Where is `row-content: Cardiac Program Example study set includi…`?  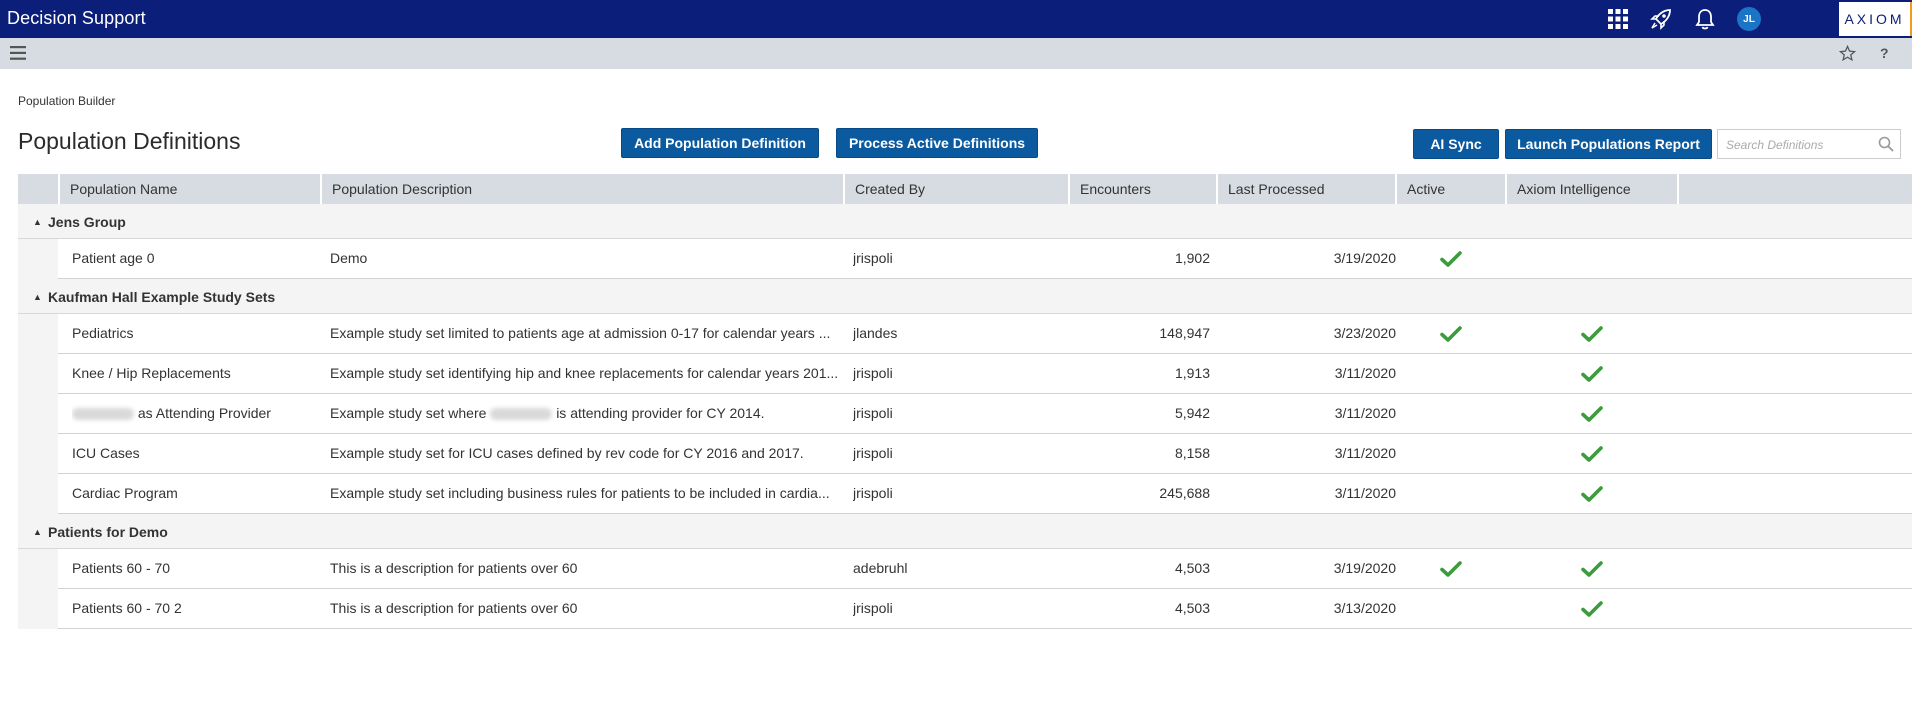 row-content: Cardiac Program Example study set includi… is located at coordinates (985, 494).